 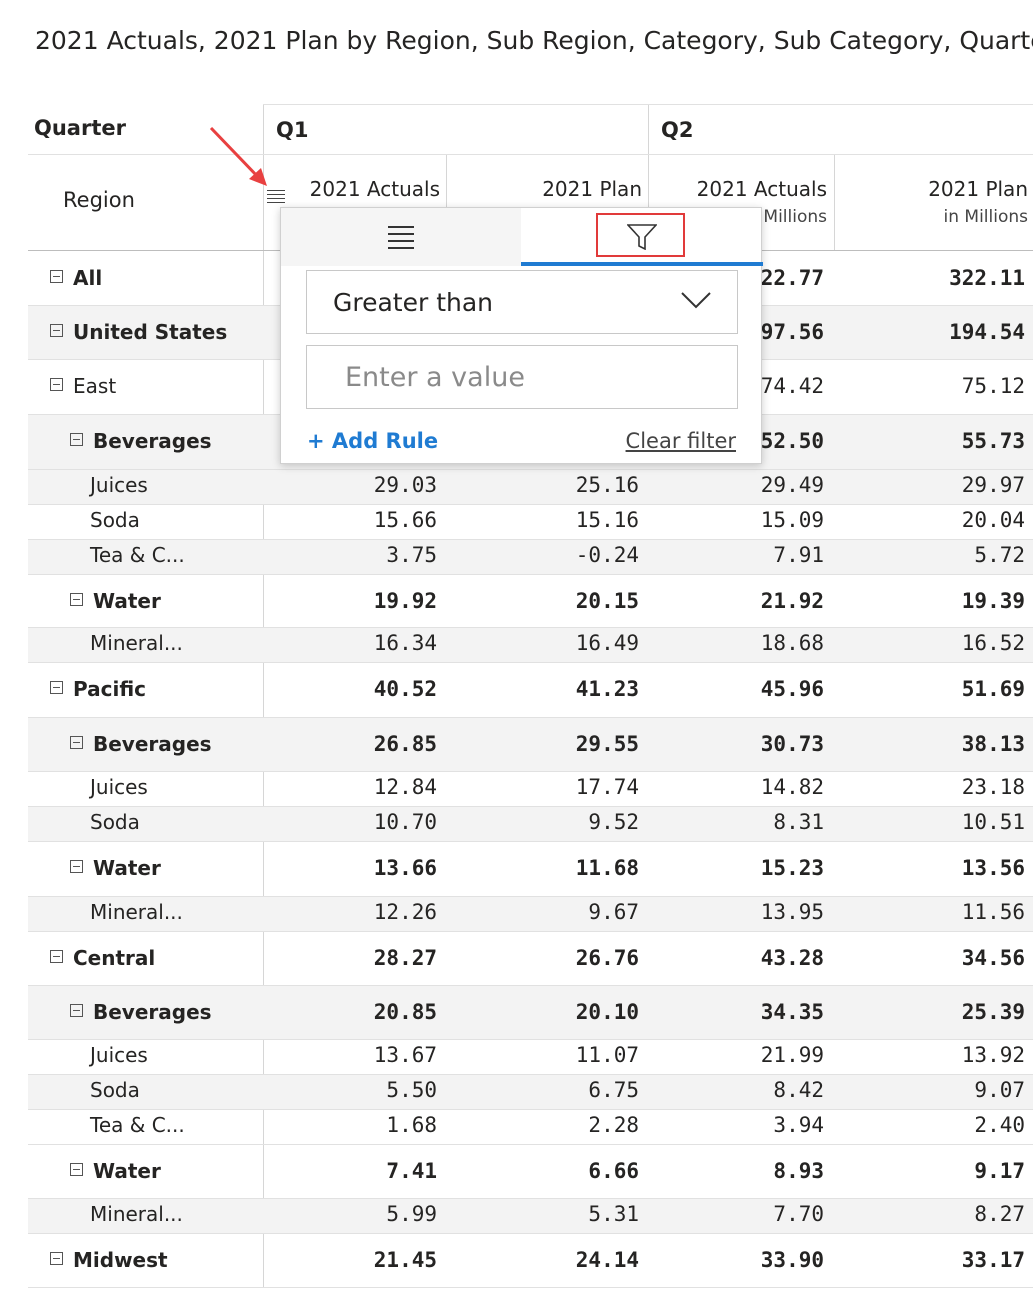 What do you see at coordinates (411, 1171) in the screenshot?
I see `value-cell: 7.41` at bounding box center [411, 1171].